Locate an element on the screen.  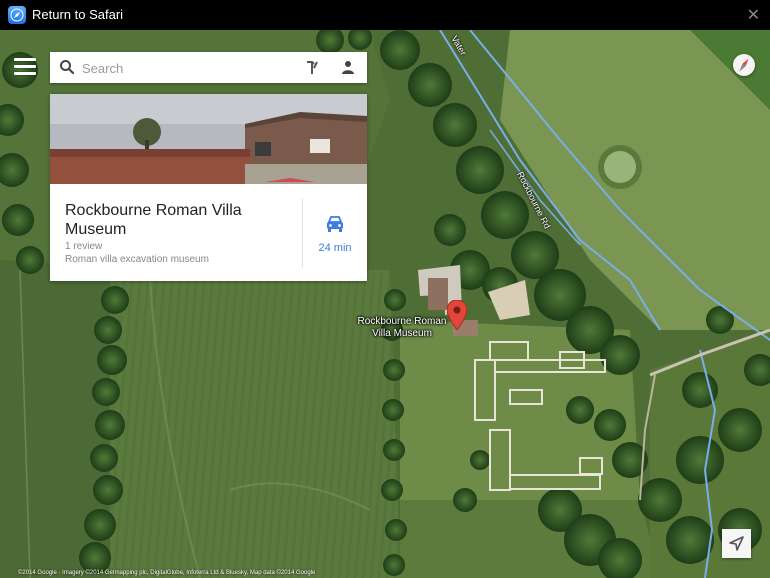
poi-label-line1: Rockbourne Roman is located at coordinates (402, 321).